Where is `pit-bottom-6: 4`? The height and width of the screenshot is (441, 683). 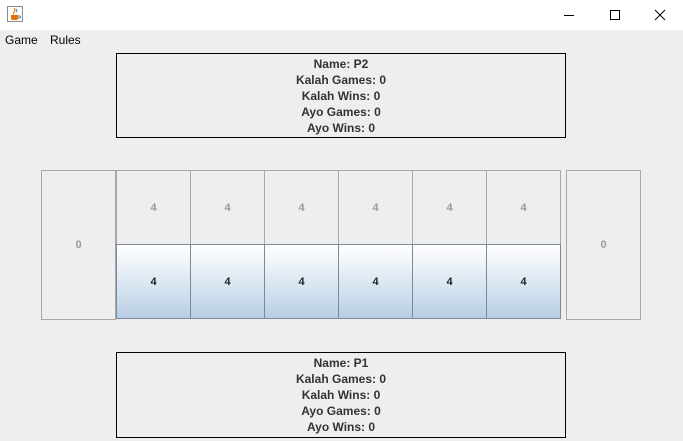
pit-bottom-6: 4 is located at coordinates (523, 281).